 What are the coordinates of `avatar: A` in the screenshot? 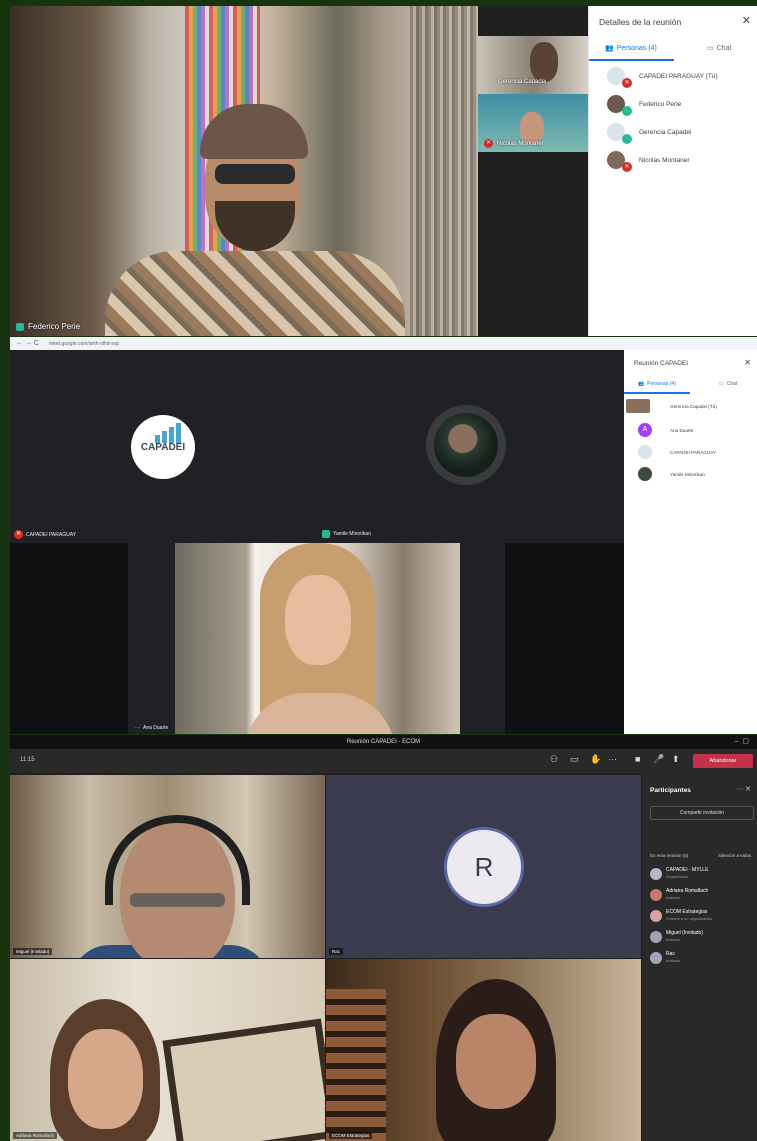 It's located at (645, 430).